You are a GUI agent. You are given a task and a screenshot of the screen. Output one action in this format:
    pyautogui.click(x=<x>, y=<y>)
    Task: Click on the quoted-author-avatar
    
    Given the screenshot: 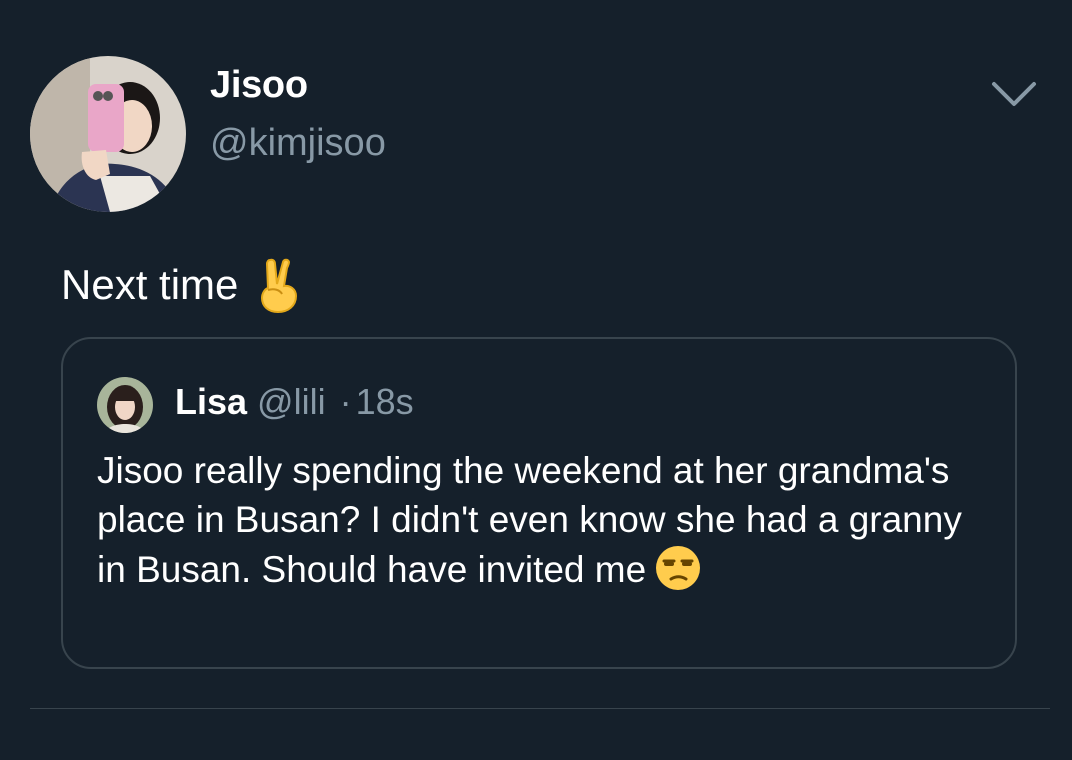 What is the action you would take?
    pyautogui.click(x=125, y=405)
    